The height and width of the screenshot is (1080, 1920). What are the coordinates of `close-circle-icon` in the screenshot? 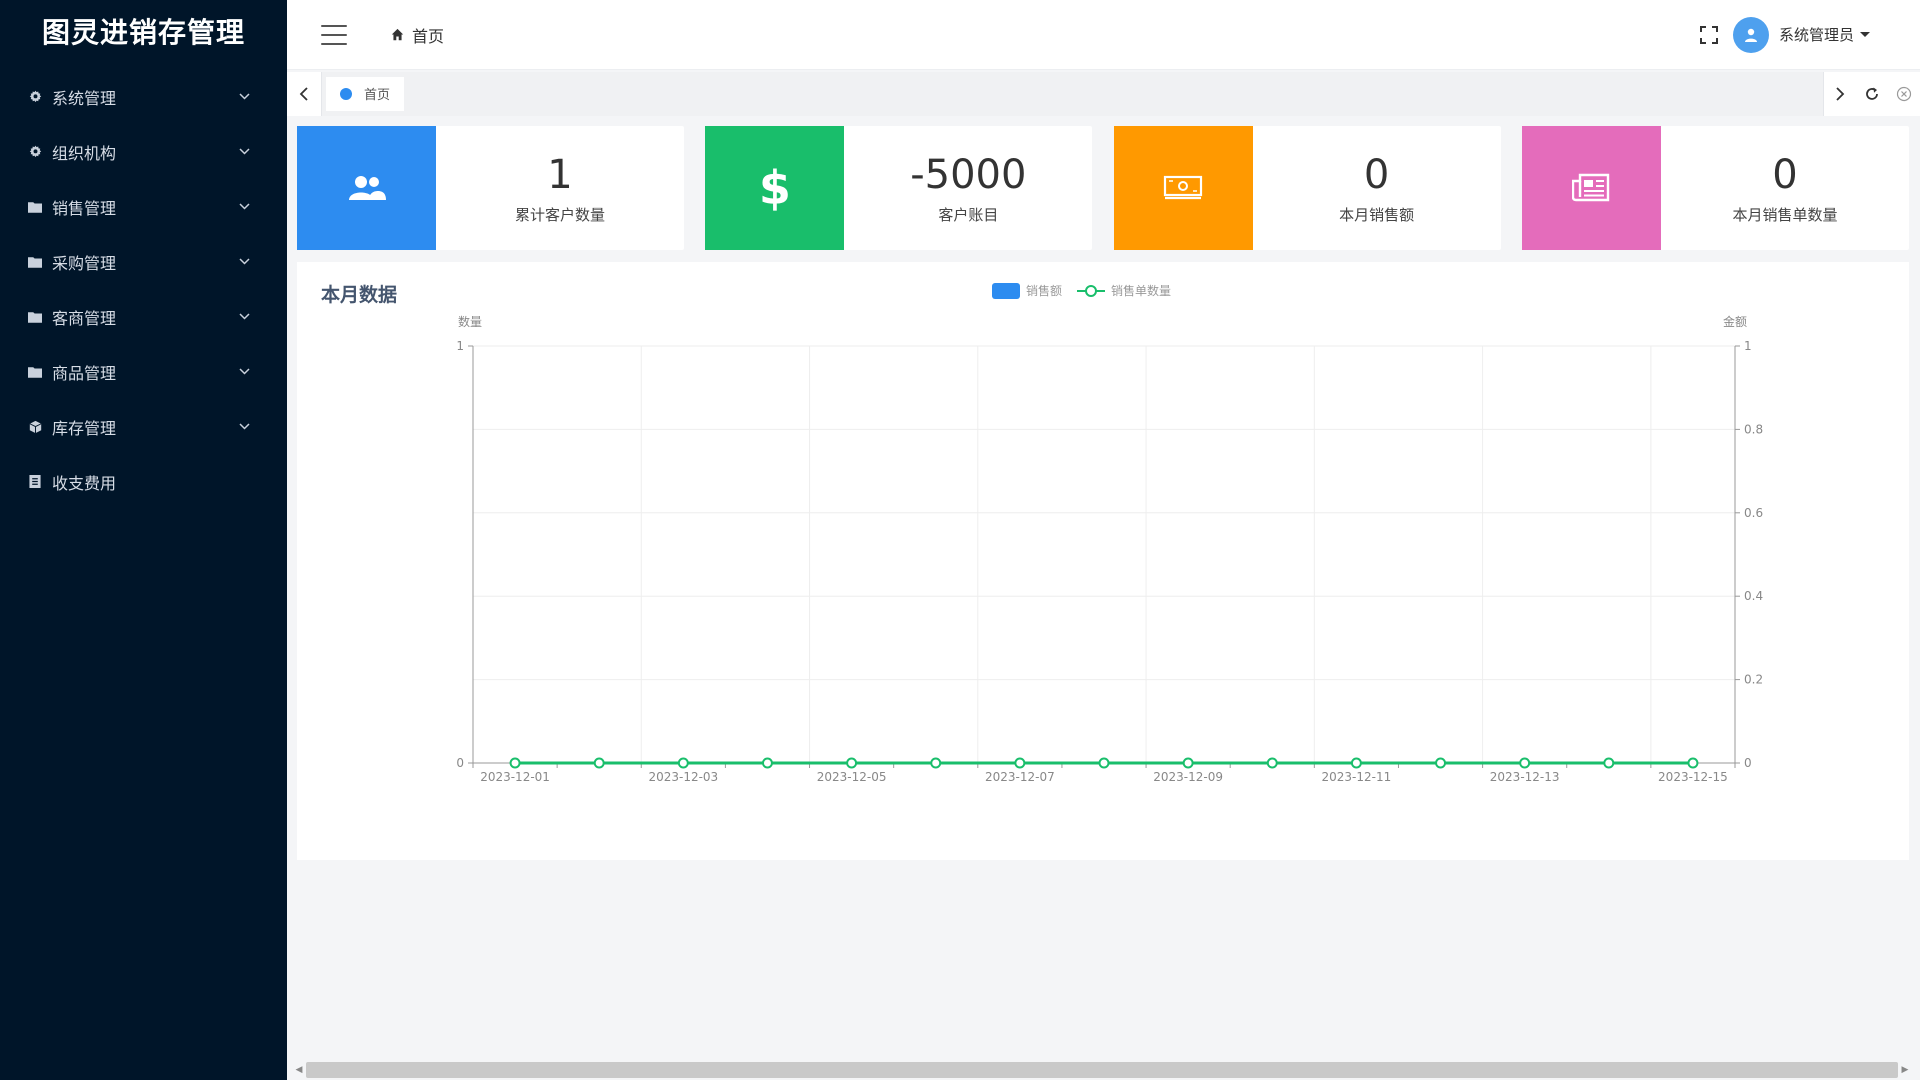 It's located at (1904, 93).